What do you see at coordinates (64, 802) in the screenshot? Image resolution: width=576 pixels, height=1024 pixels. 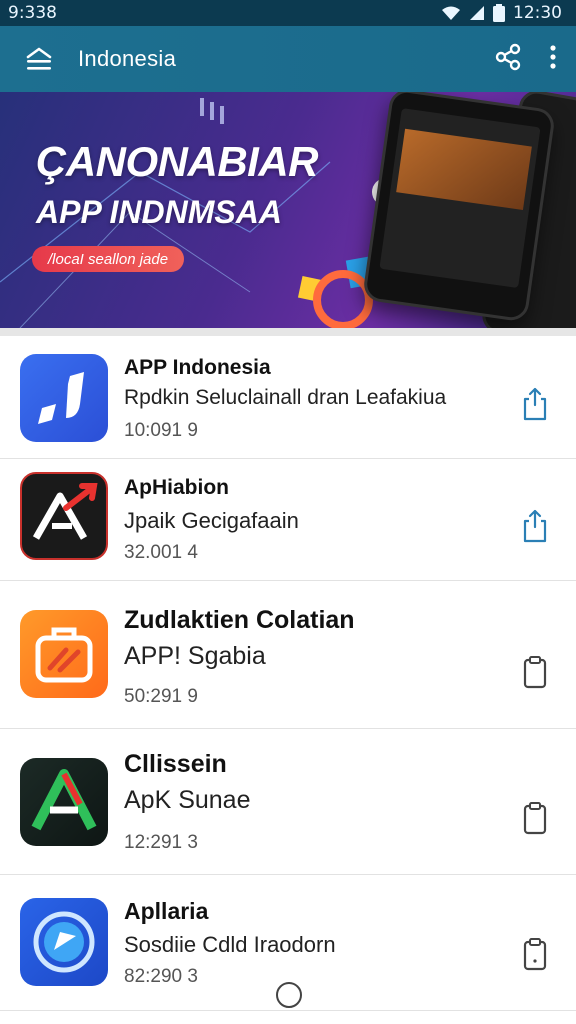 I see `stylized-a-icon` at bounding box center [64, 802].